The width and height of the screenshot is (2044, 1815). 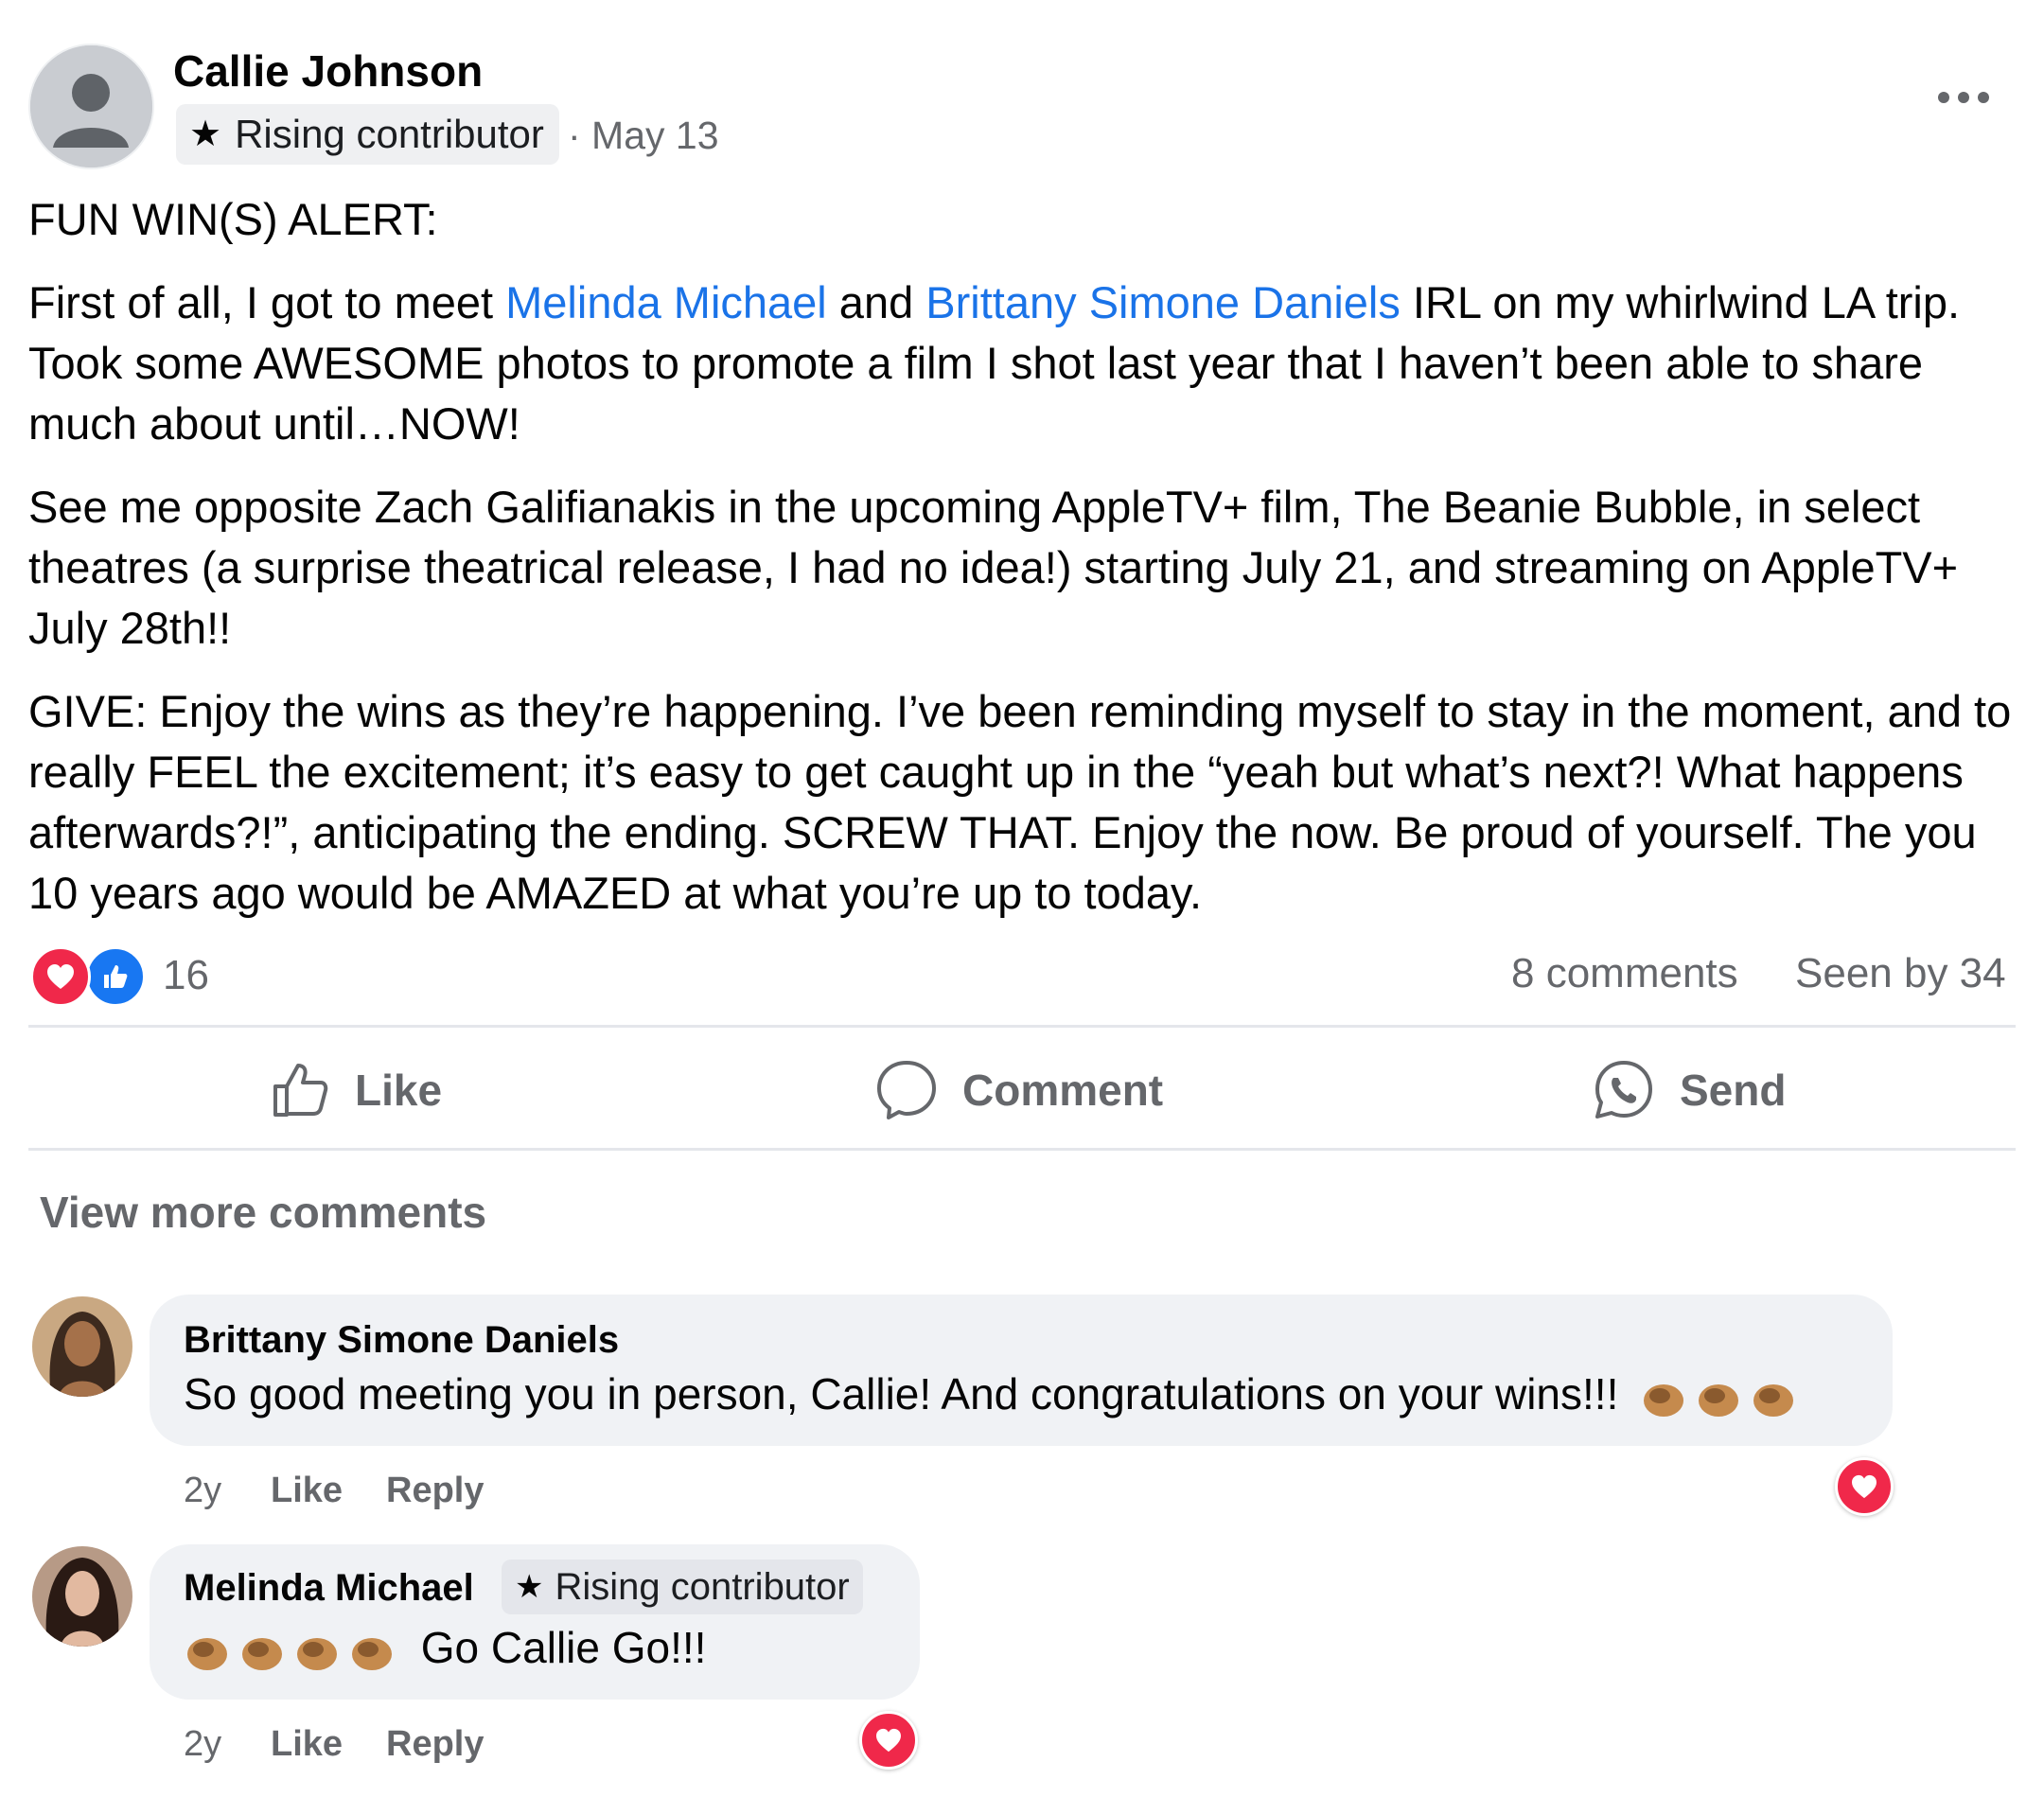 What do you see at coordinates (1163, 302) in the screenshot?
I see `mention-link: Brittany Simone Daniels` at bounding box center [1163, 302].